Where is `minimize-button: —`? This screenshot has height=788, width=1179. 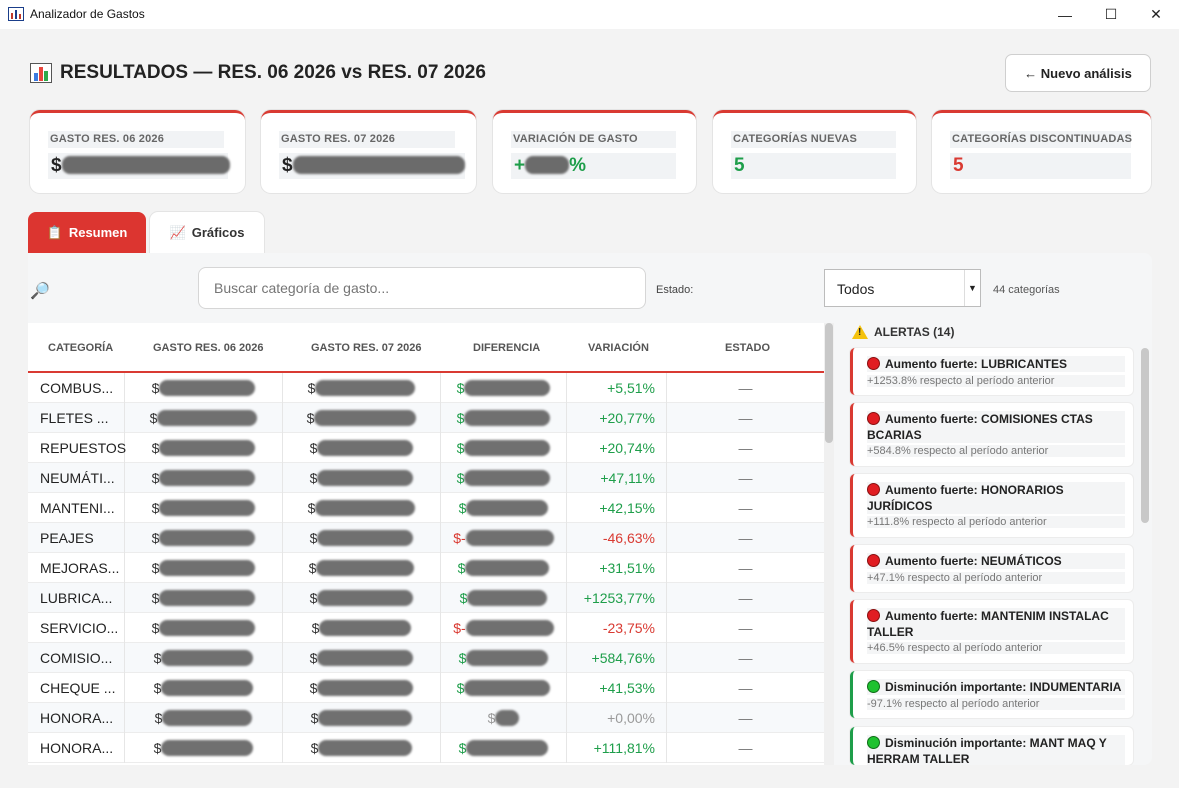 minimize-button: — is located at coordinates (1065, 14).